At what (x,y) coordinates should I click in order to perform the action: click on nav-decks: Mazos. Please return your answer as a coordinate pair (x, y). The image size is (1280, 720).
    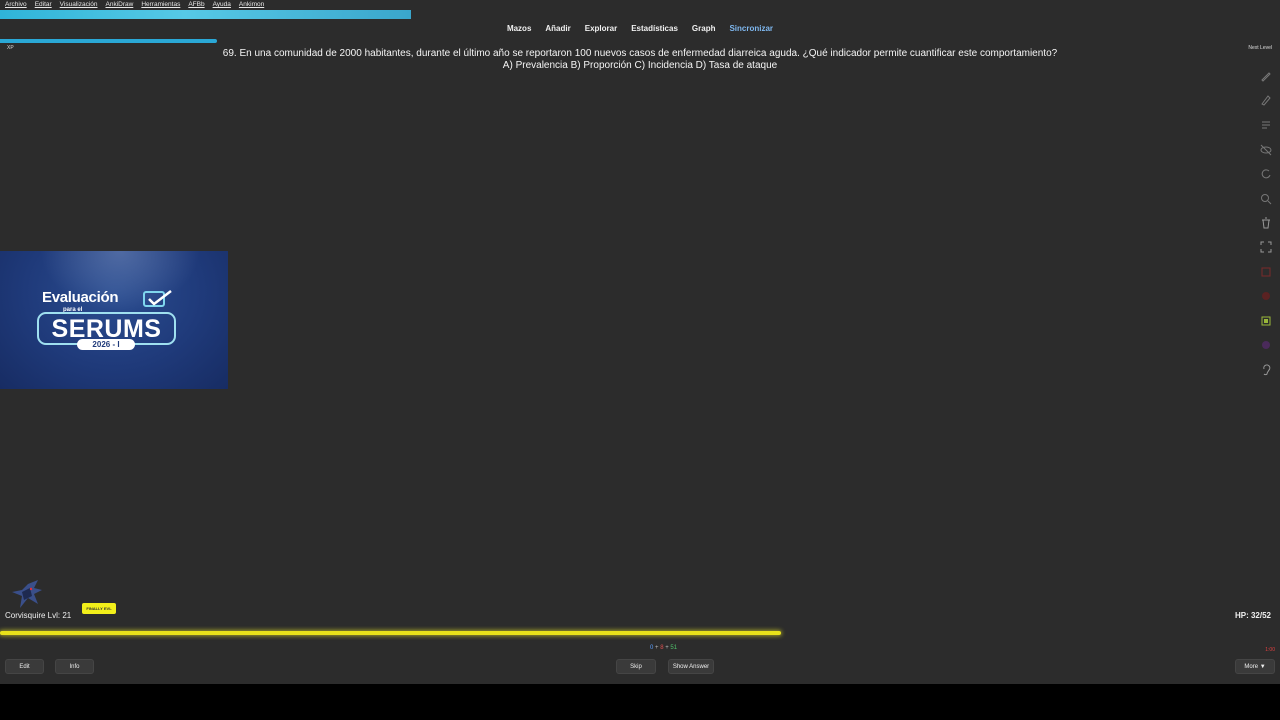
    Looking at the image, I should click on (519, 28).